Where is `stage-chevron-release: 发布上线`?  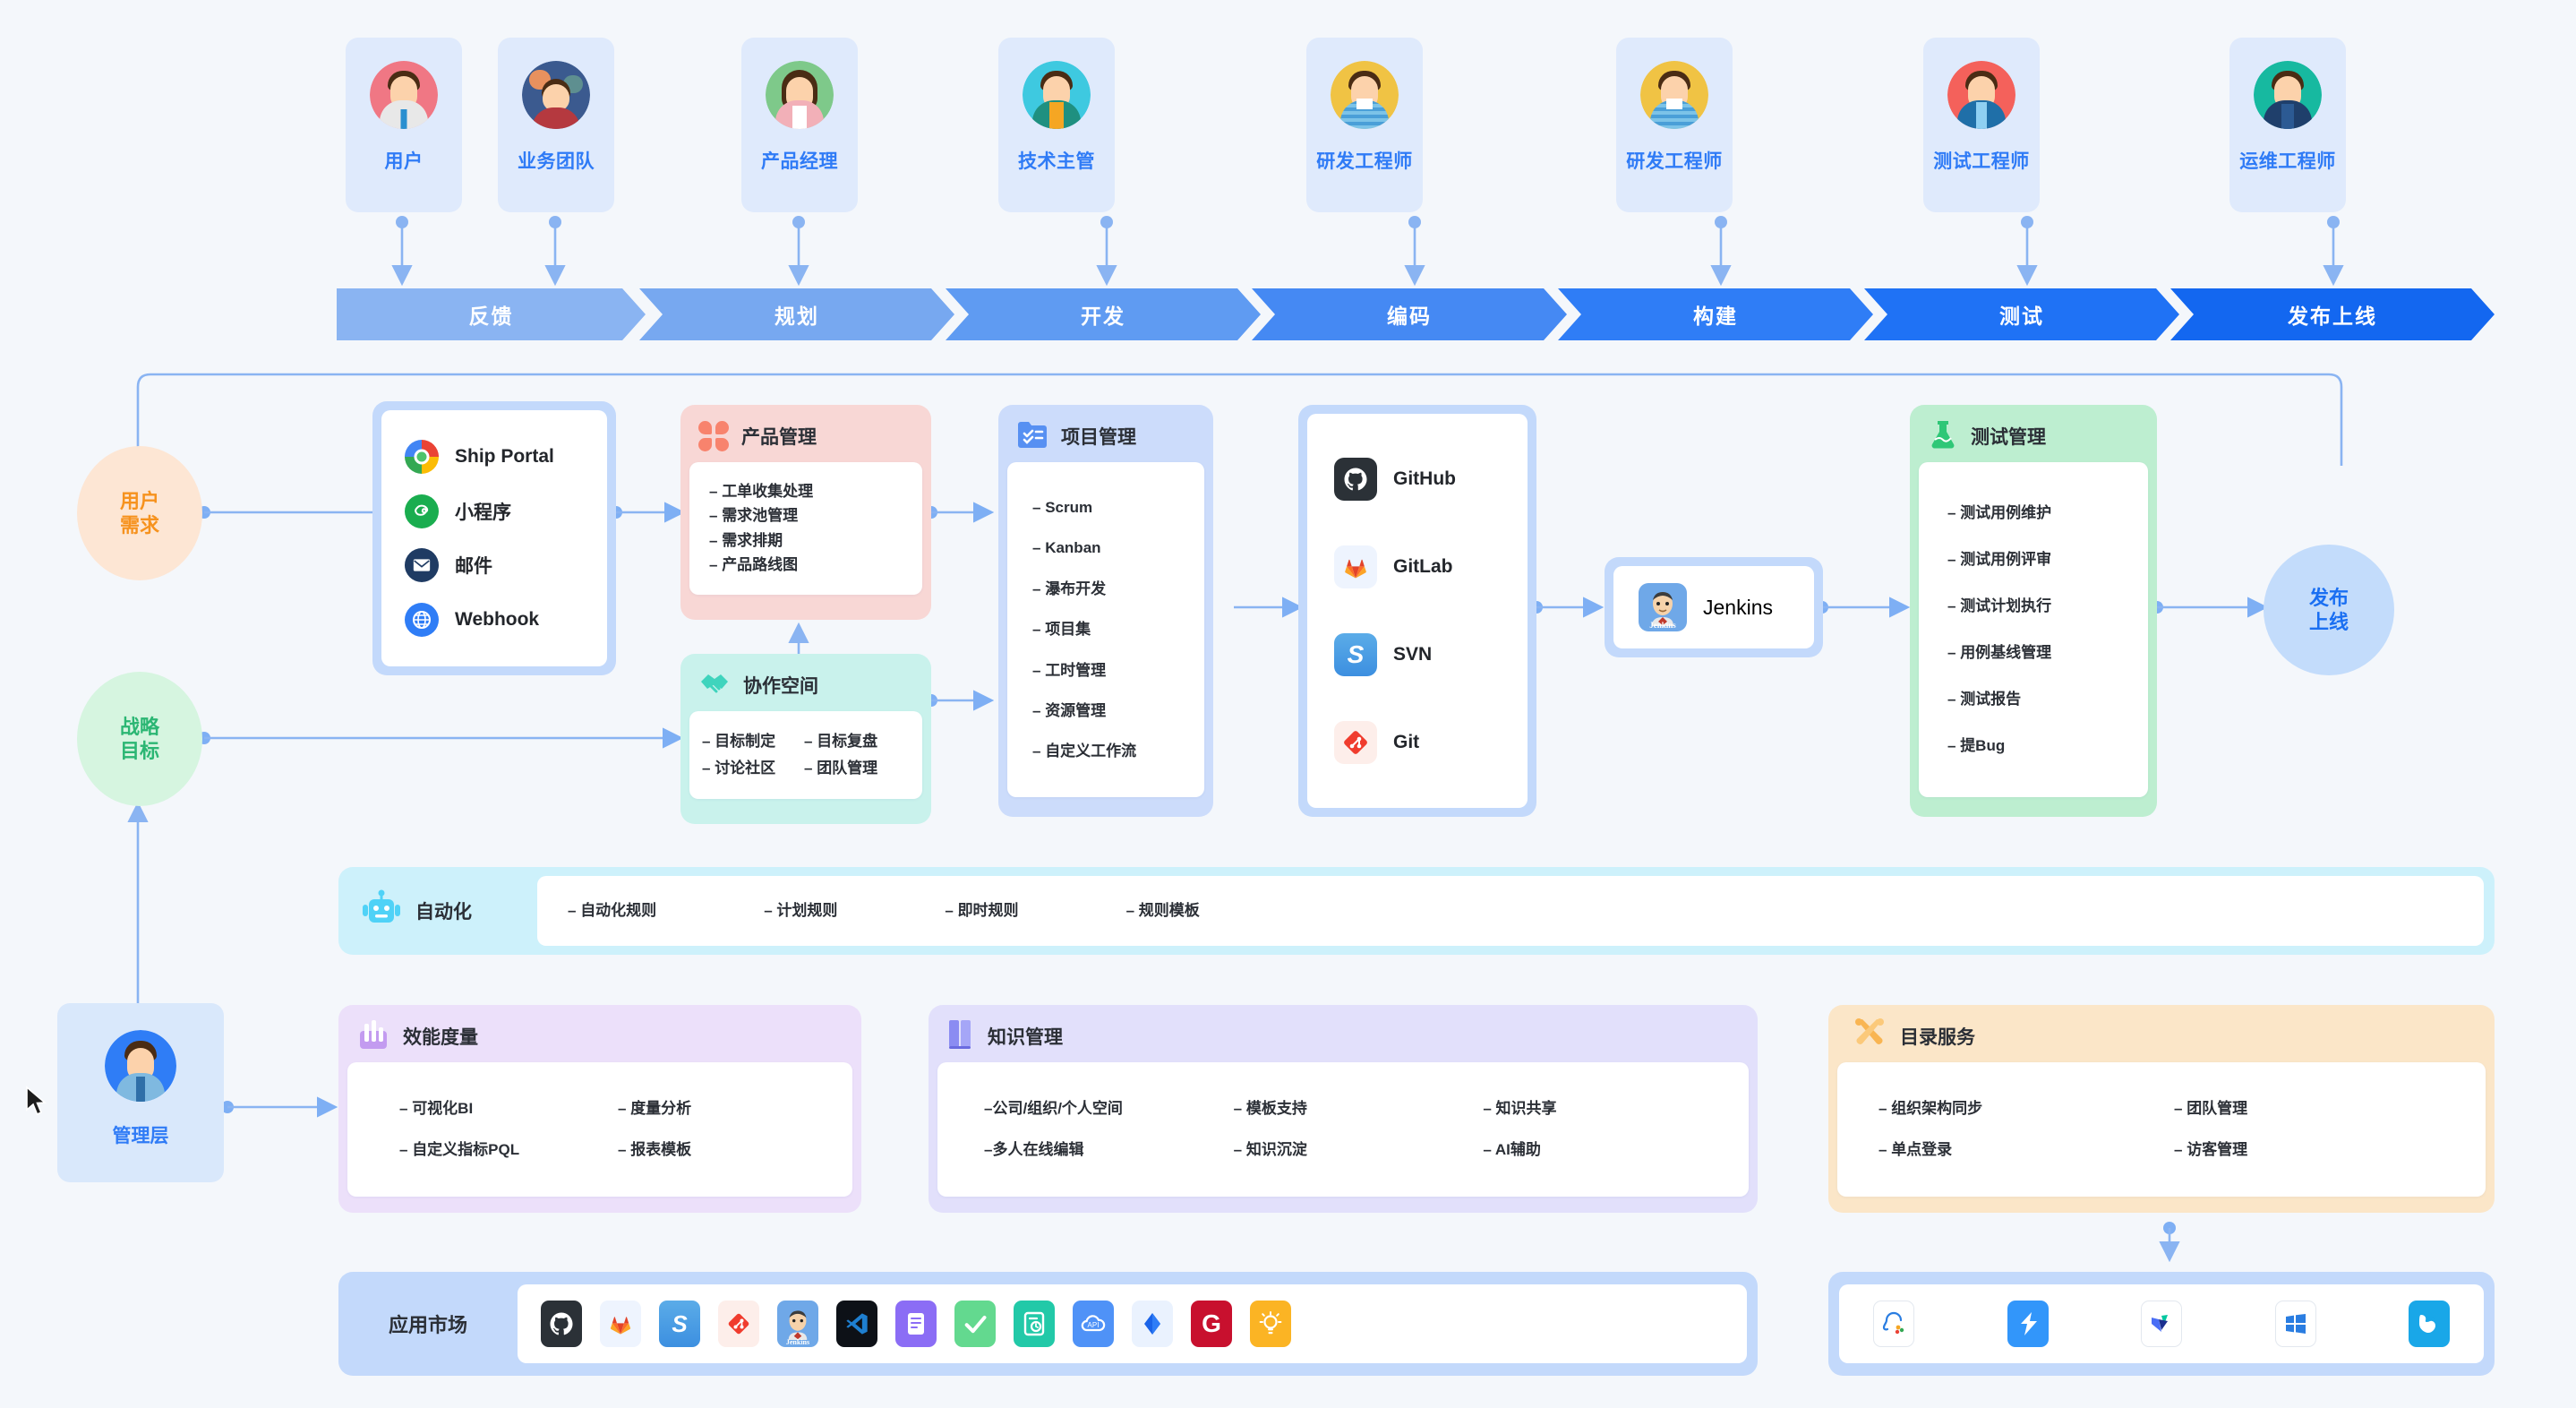
stage-chevron-release: 发布上线 is located at coordinates (2332, 314).